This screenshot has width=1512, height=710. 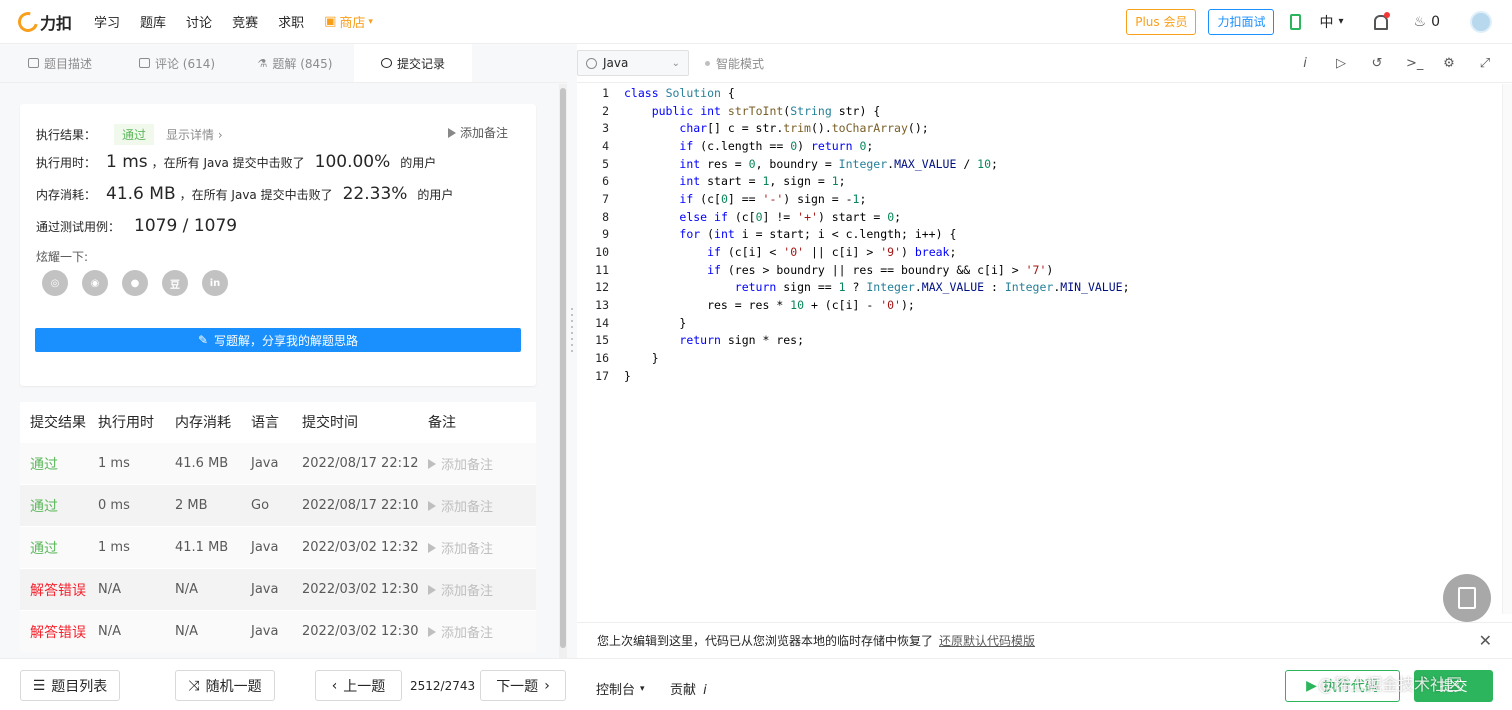 What do you see at coordinates (1044, 341) in the screenshot?
I see `code-line: 15 return sign * res;` at bounding box center [1044, 341].